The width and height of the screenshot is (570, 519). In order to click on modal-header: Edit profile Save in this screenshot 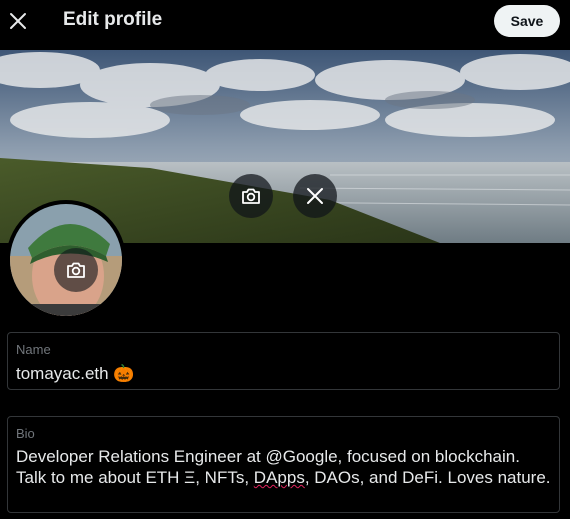, I will do `click(285, 21)`.